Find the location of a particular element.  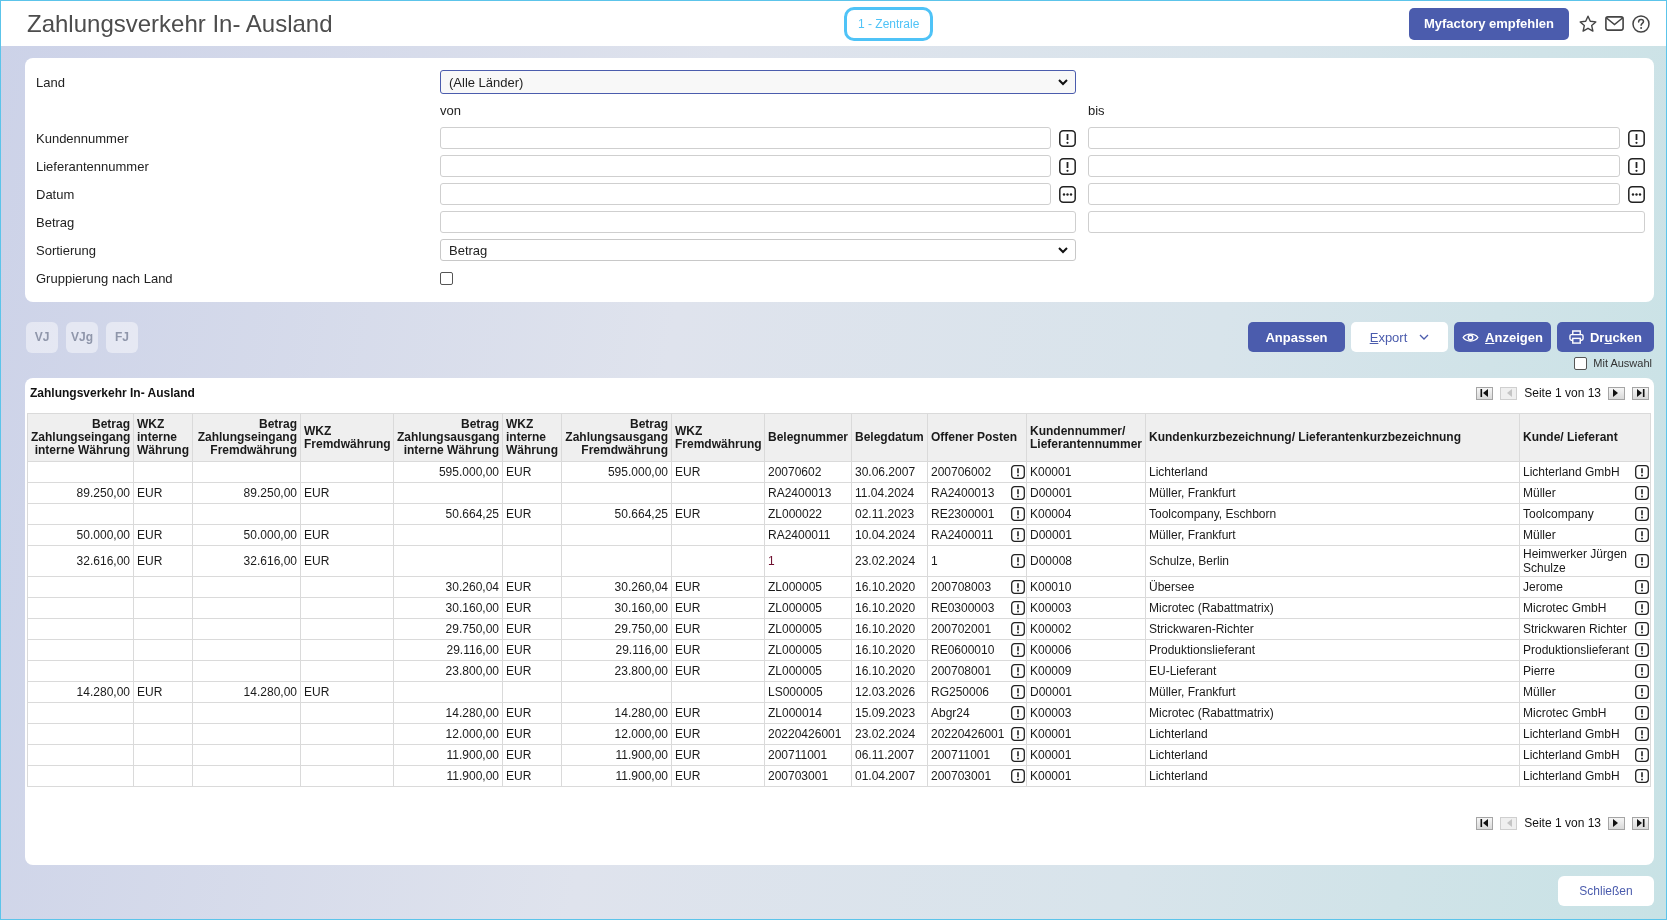

table-cell: D00001 is located at coordinates (1086, 493).